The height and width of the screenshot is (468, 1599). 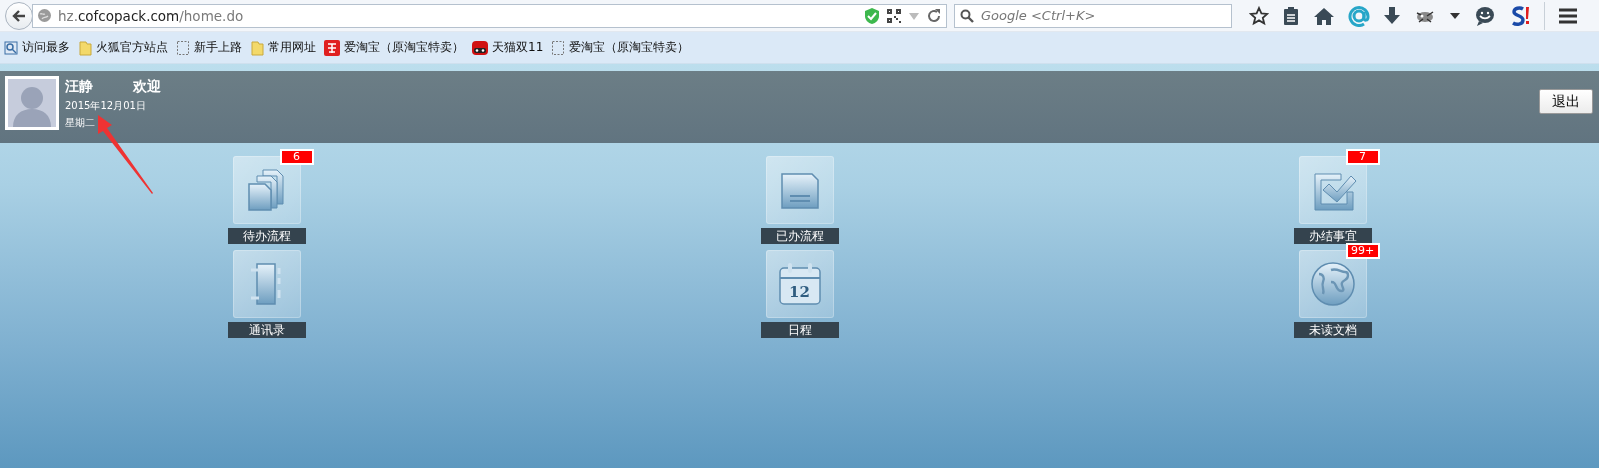 What do you see at coordinates (934, 15) in the screenshot?
I see `reload-icon` at bounding box center [934, 15].